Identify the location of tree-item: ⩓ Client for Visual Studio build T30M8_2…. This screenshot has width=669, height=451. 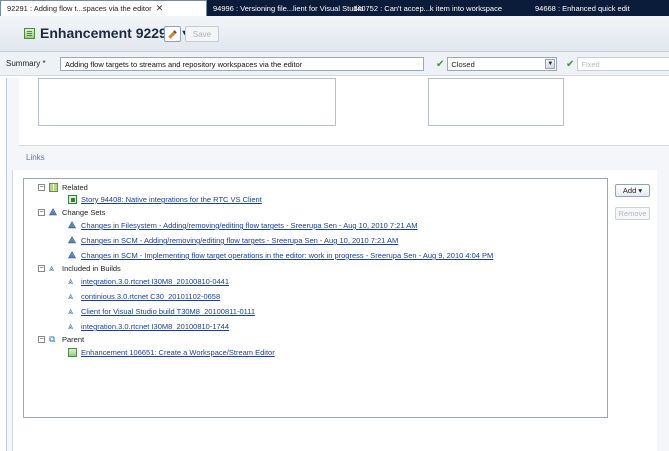
(161, 311).